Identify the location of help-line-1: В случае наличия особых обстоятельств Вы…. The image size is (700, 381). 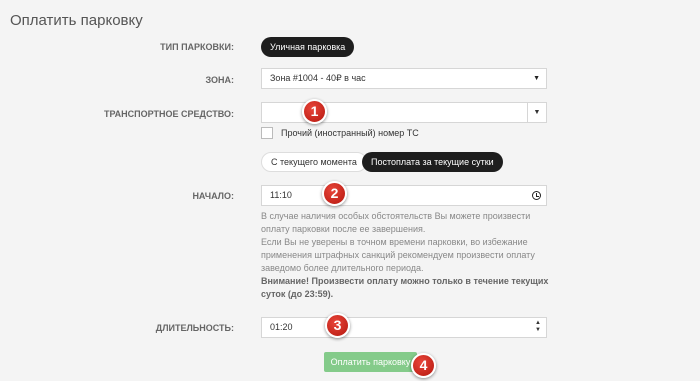
(396, 222).